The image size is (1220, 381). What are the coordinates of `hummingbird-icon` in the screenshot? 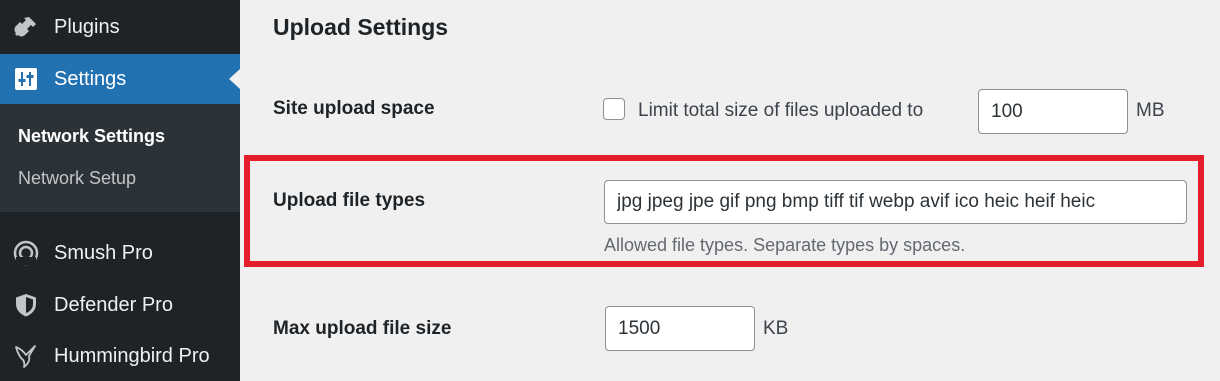 It's located at (26, 356).